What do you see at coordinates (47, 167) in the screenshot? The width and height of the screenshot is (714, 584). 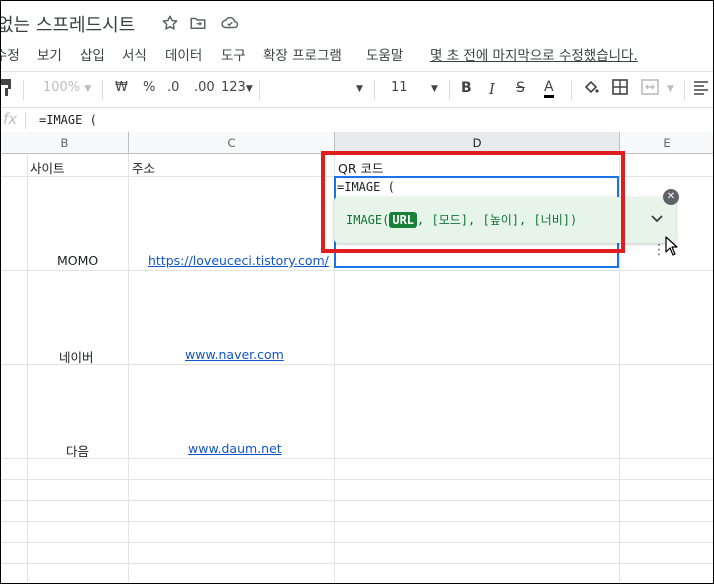 I see `cell-header-site: 사이트` at bounding box center [47, 167].